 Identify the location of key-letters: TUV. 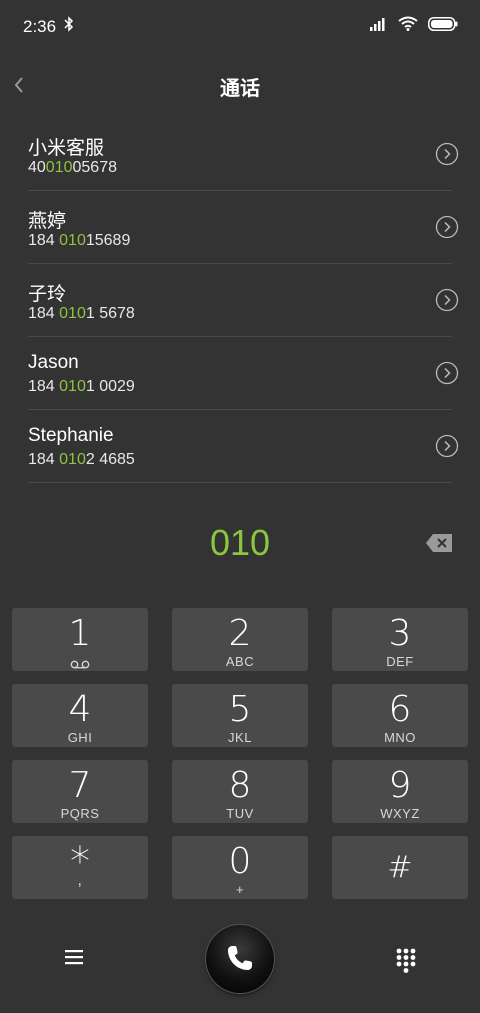
(240, 813).